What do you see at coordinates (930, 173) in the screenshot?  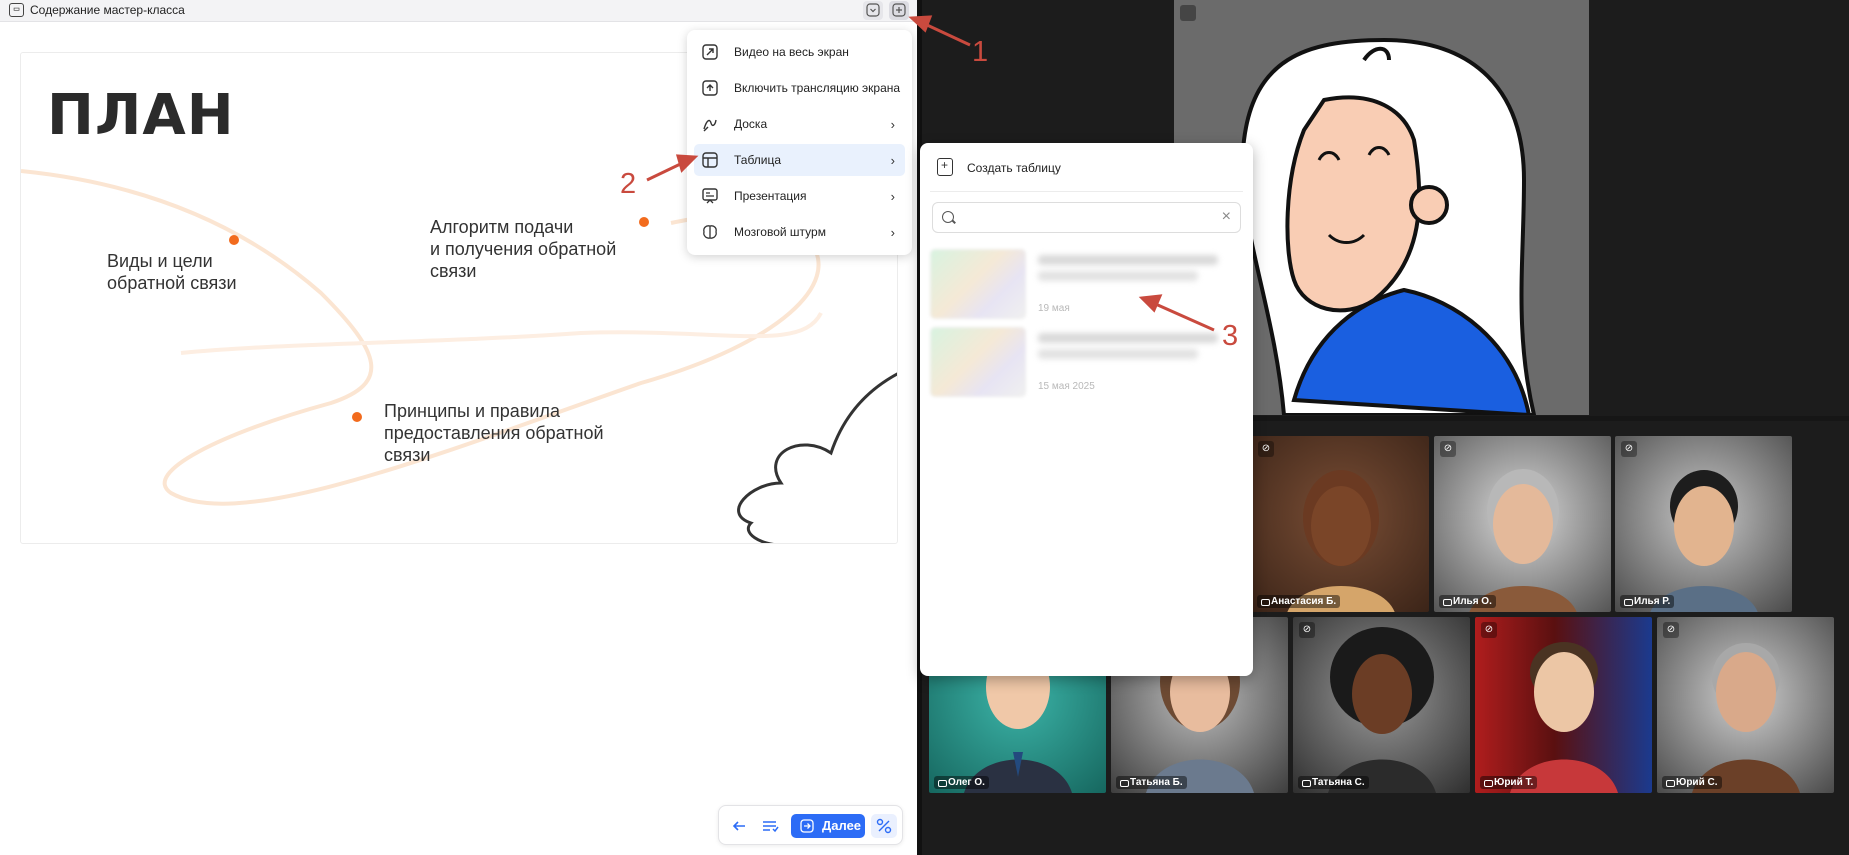 I see `annotation-arrows` at bounding box center [930, 173].